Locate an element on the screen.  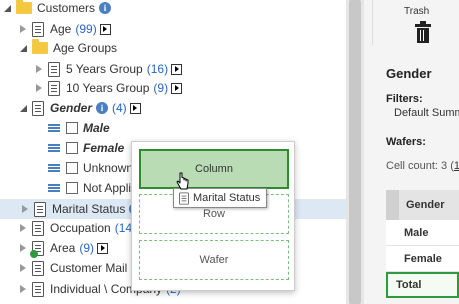
tree-node-10-years-group: 10 Years Group (9) is located at coordinates (108, 88).